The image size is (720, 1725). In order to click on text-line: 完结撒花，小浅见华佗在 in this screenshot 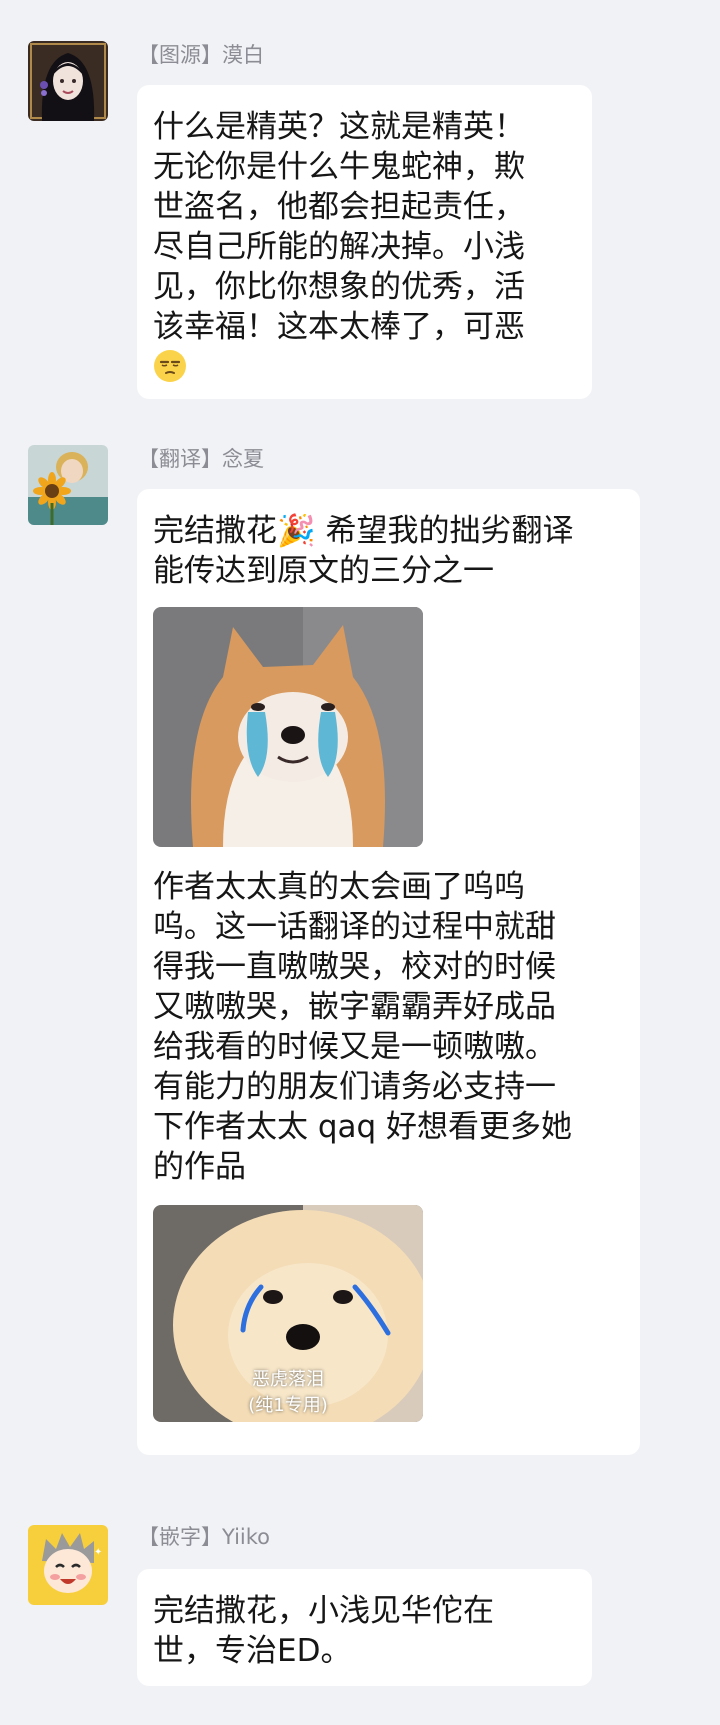, I will do `click(323, 1611)`.